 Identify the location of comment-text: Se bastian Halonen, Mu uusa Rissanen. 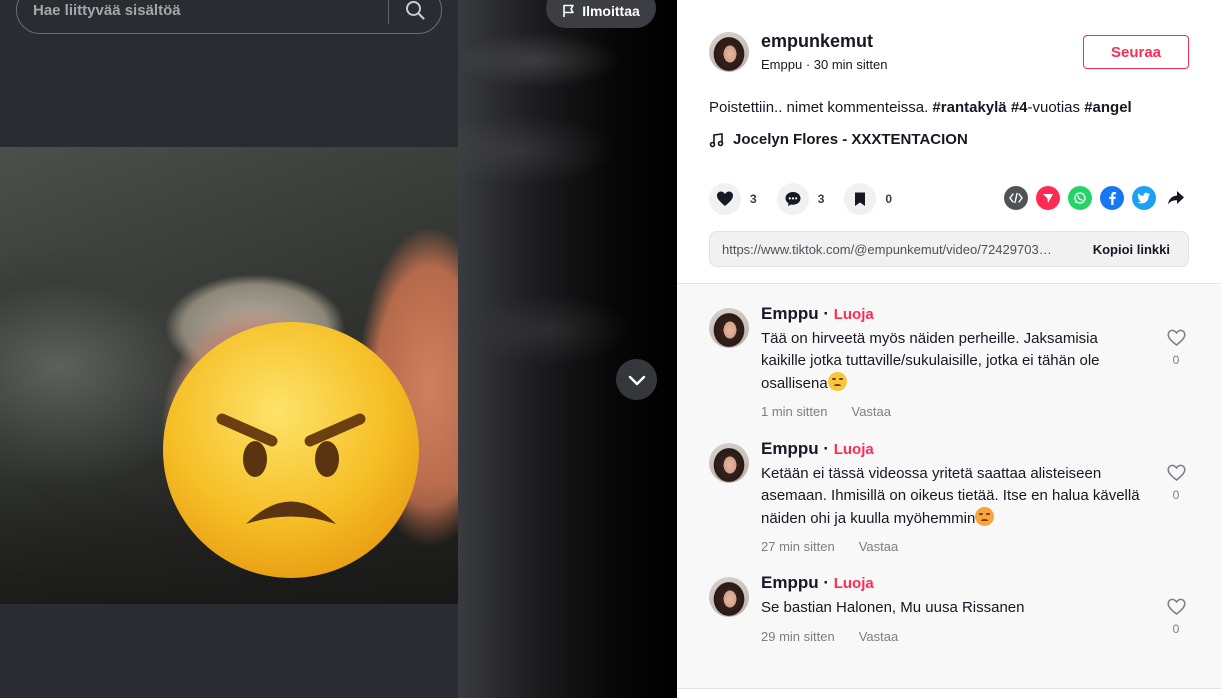
(952, 608).